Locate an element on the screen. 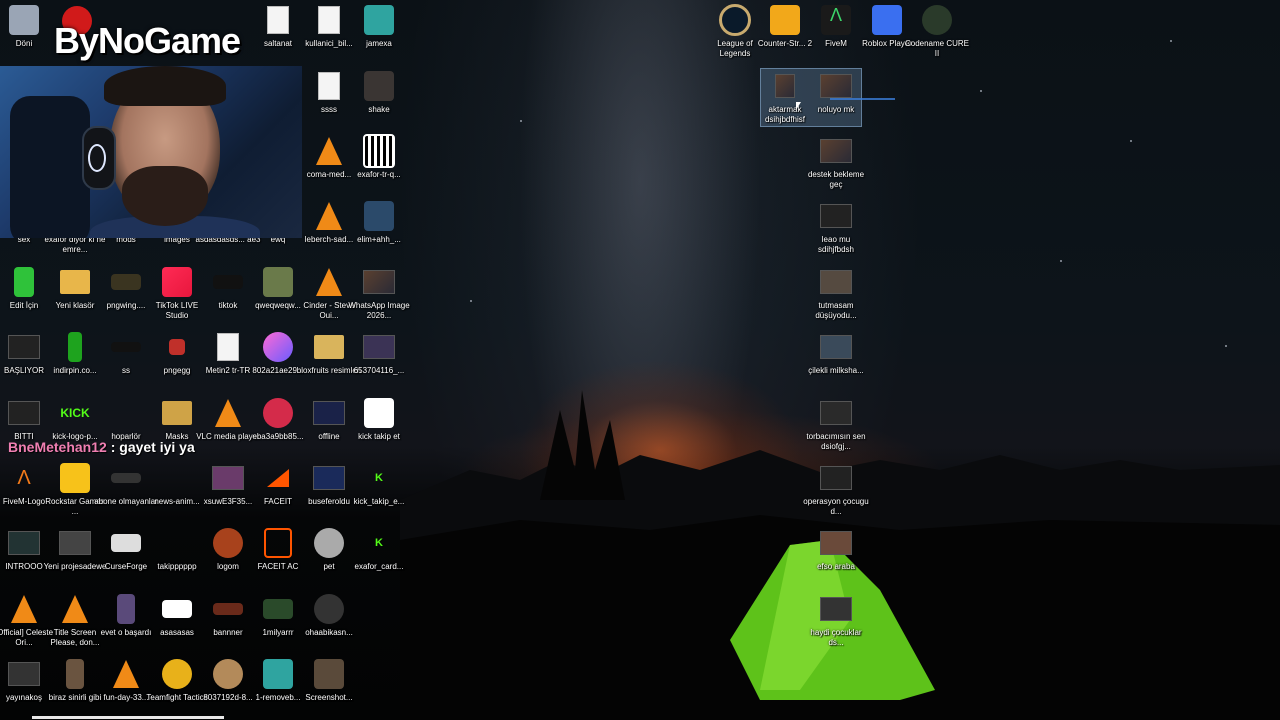  desktop-icon: jamexa is located at coordinates (379, 26).